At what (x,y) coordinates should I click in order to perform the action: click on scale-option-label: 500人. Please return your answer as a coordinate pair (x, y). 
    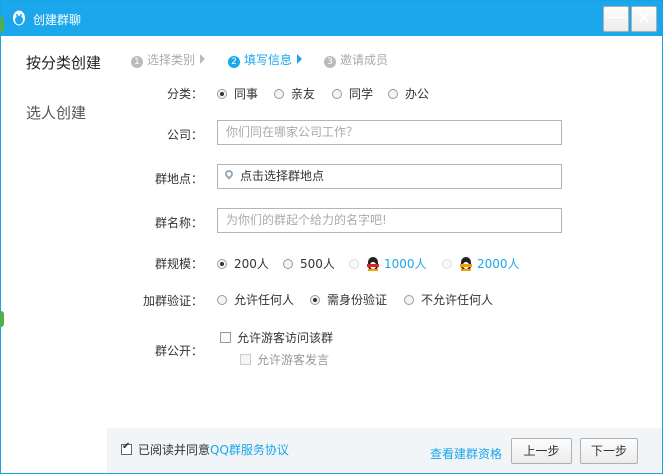
    Looking at the image, I should click on (317, 264).